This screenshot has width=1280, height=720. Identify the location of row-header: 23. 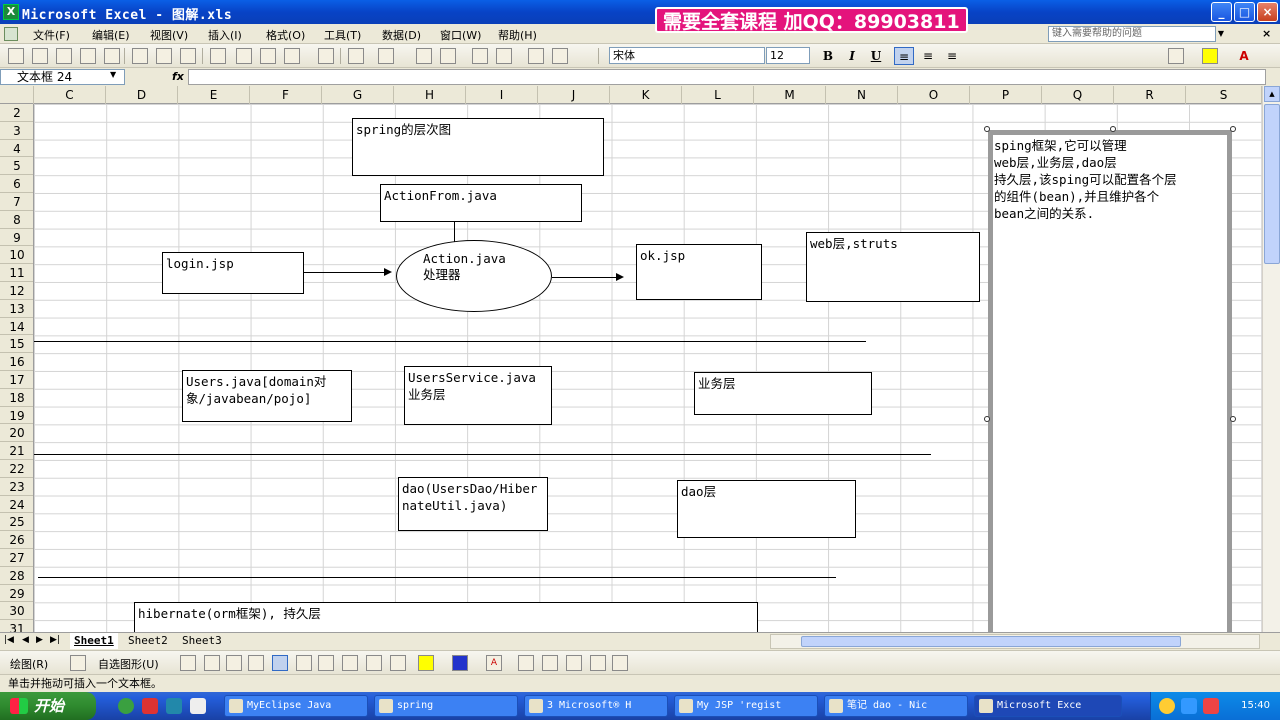
(16, 487).